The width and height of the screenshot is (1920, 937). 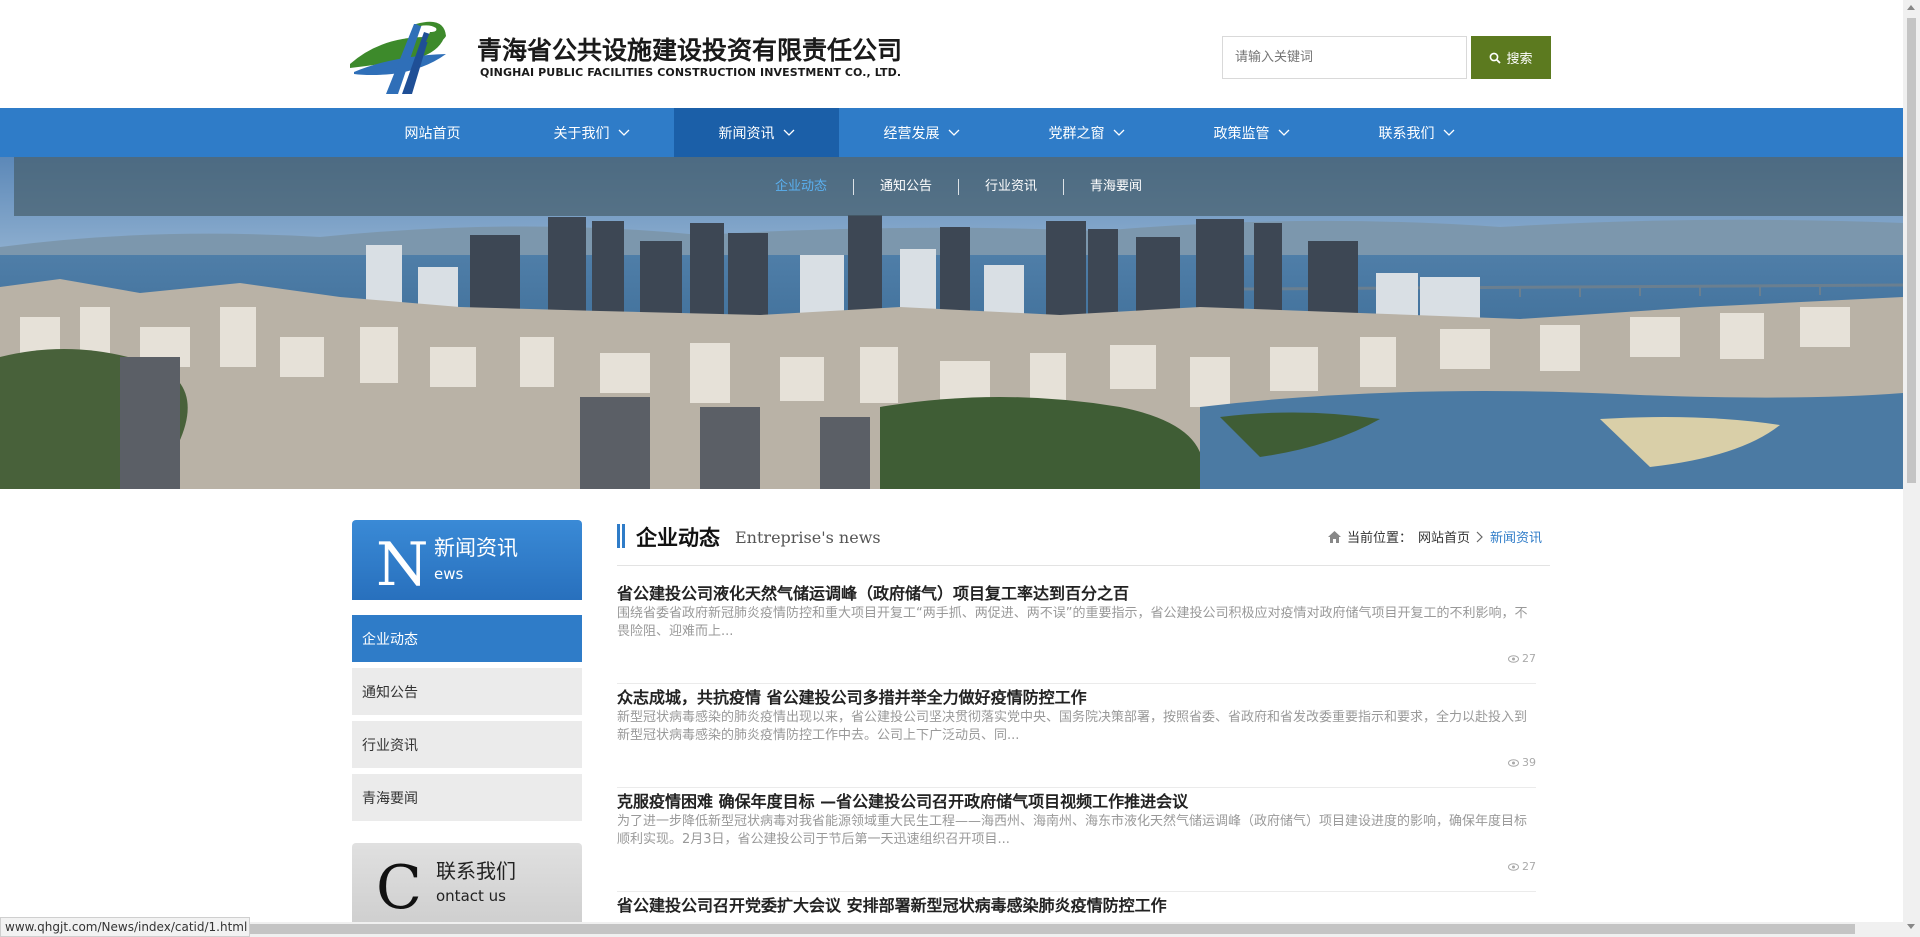 I want to click on sidebar-item-label: 企业动态, so click(x=390, y=639).